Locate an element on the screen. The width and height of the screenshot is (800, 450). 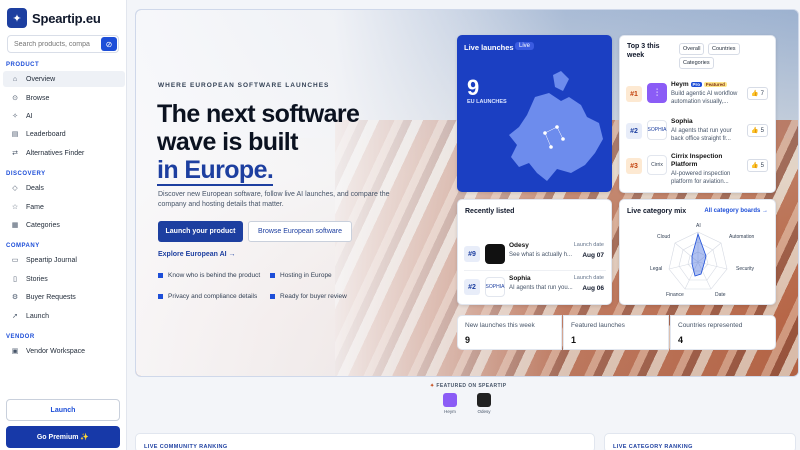
filter-categories: Categories is located at coordinates (696, 63).